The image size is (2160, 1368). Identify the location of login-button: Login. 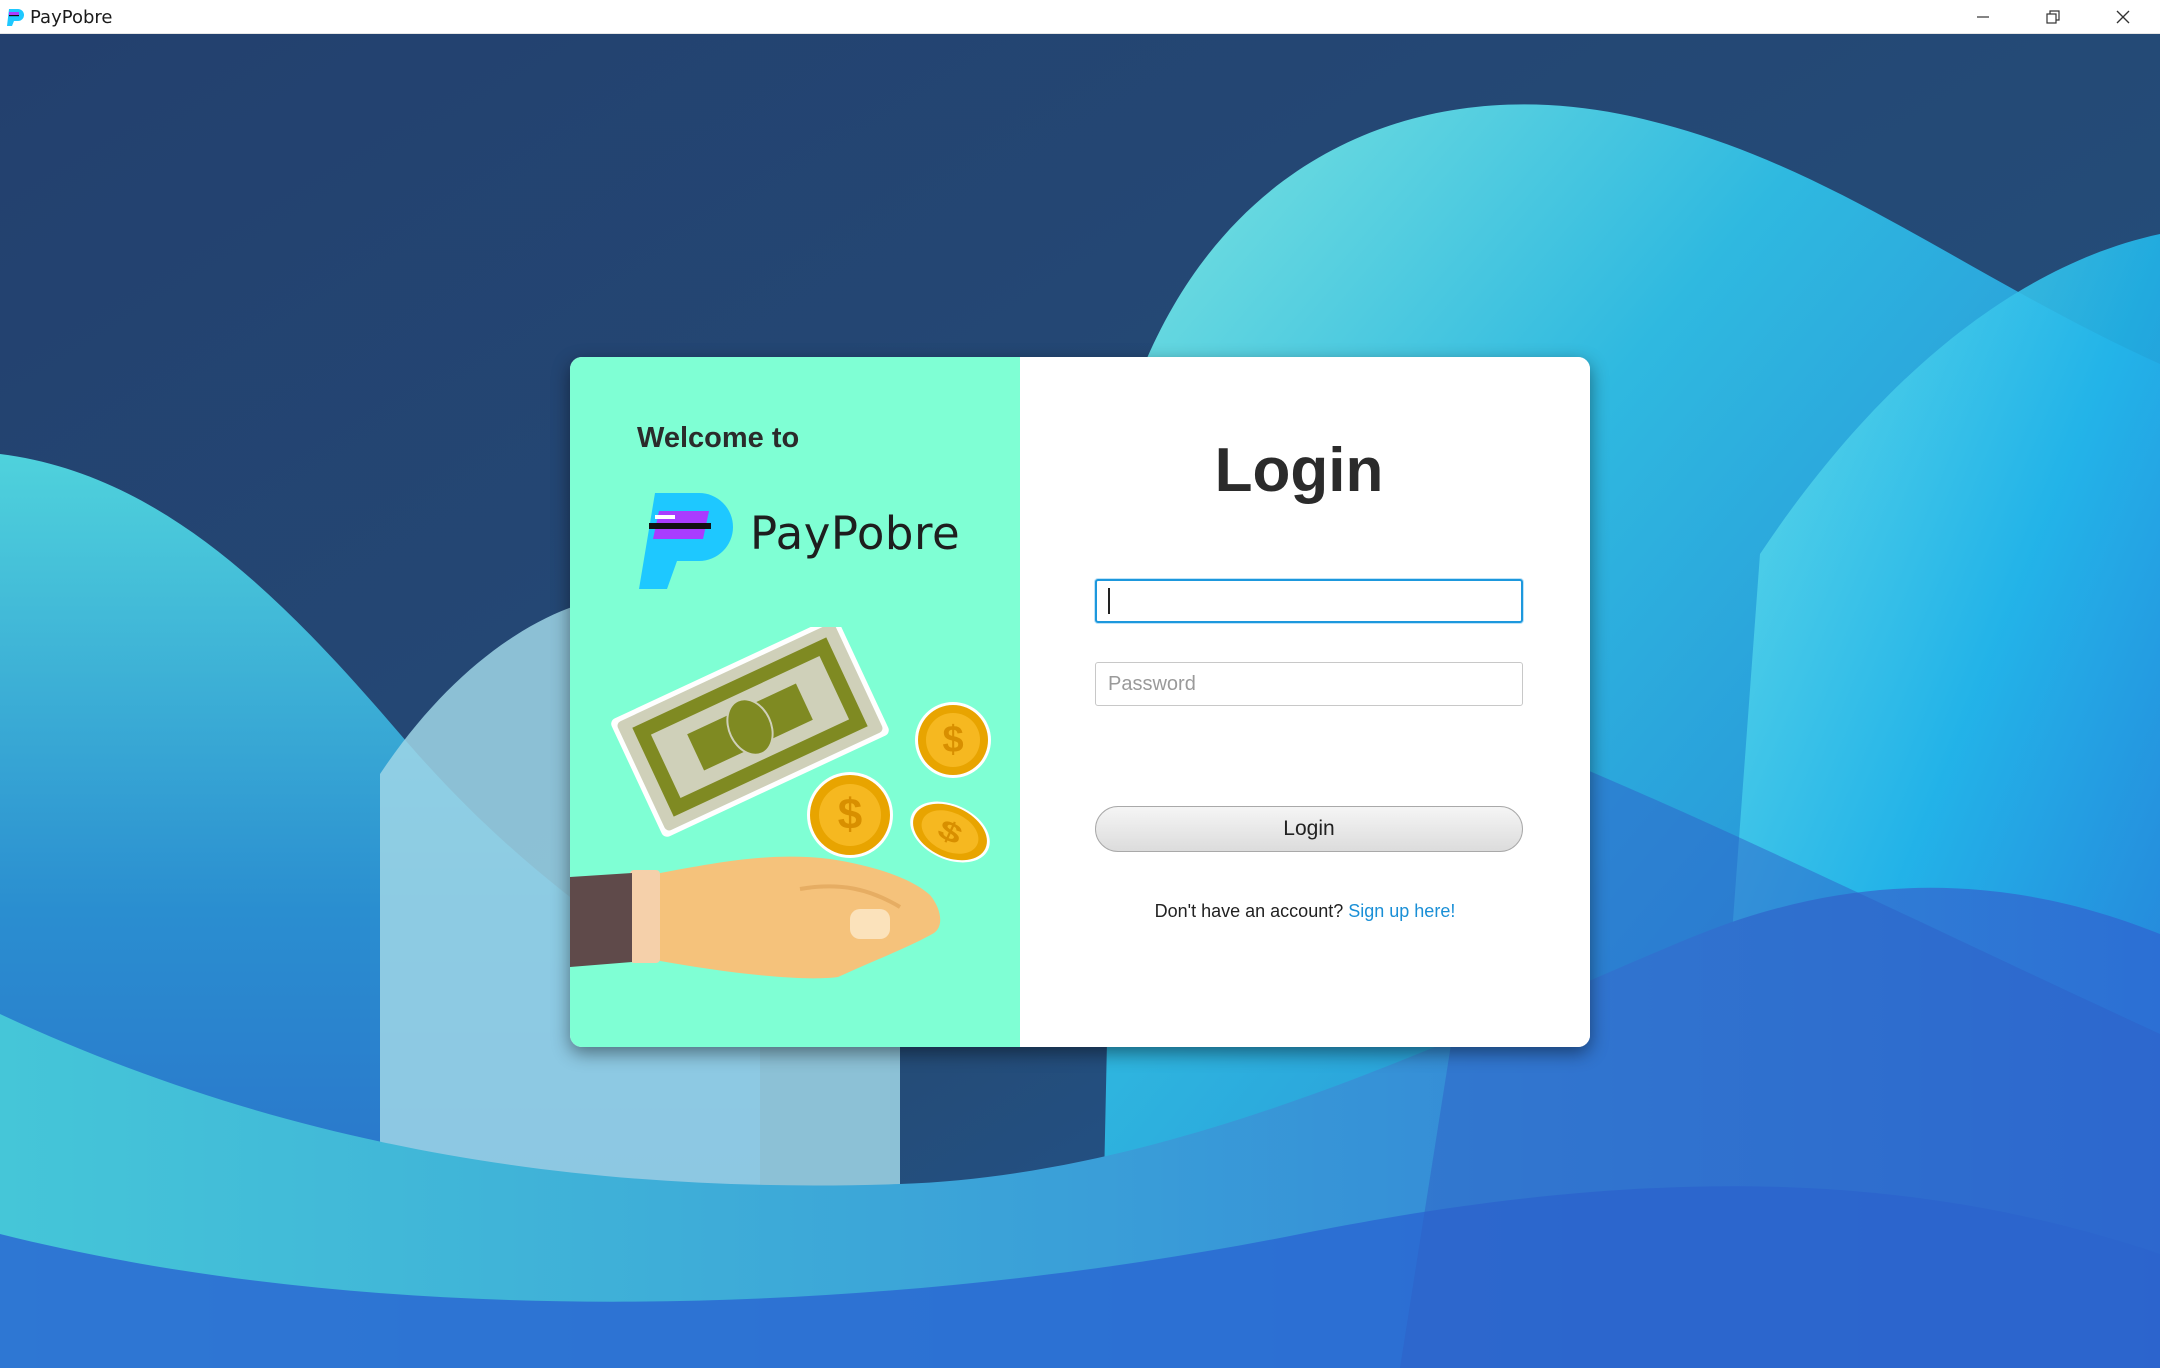
(1309, 829).